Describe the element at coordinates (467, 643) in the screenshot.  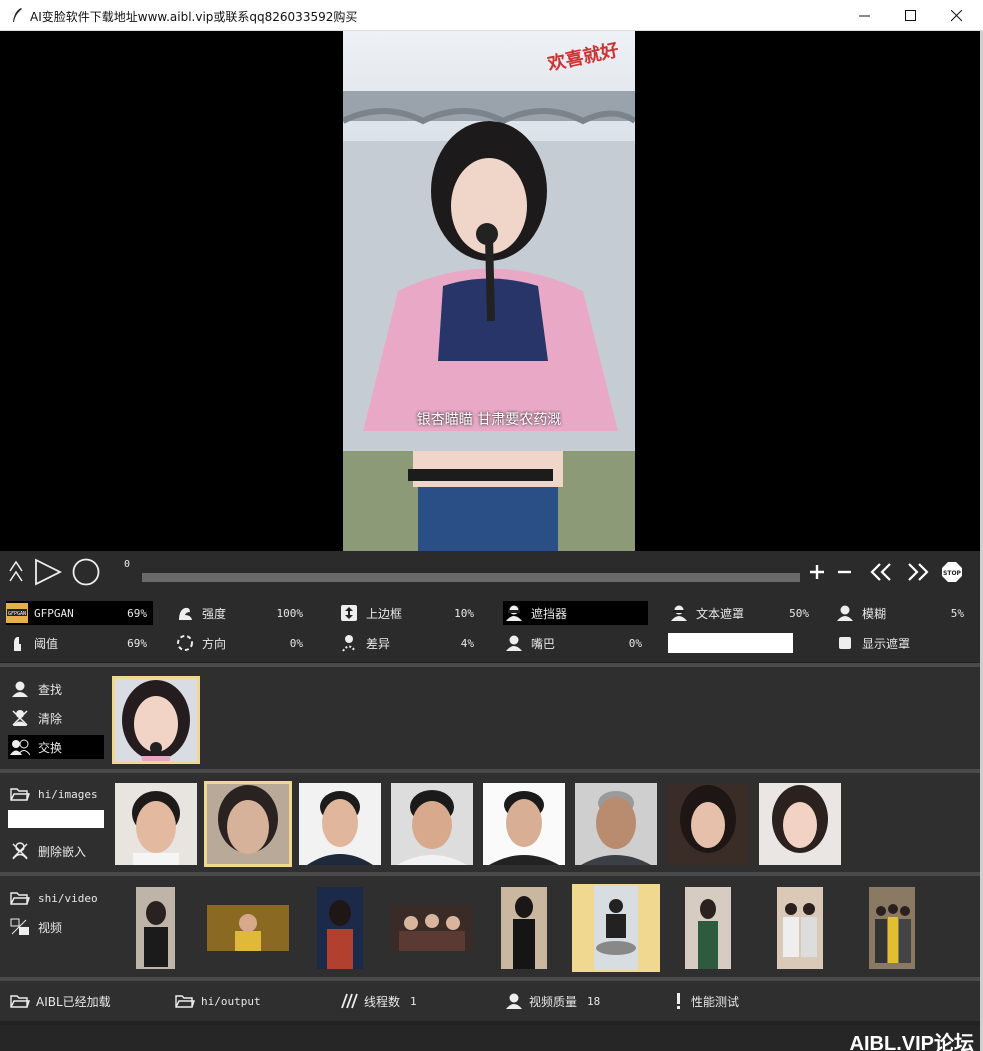
I see `diff-value: 4%` at that location.